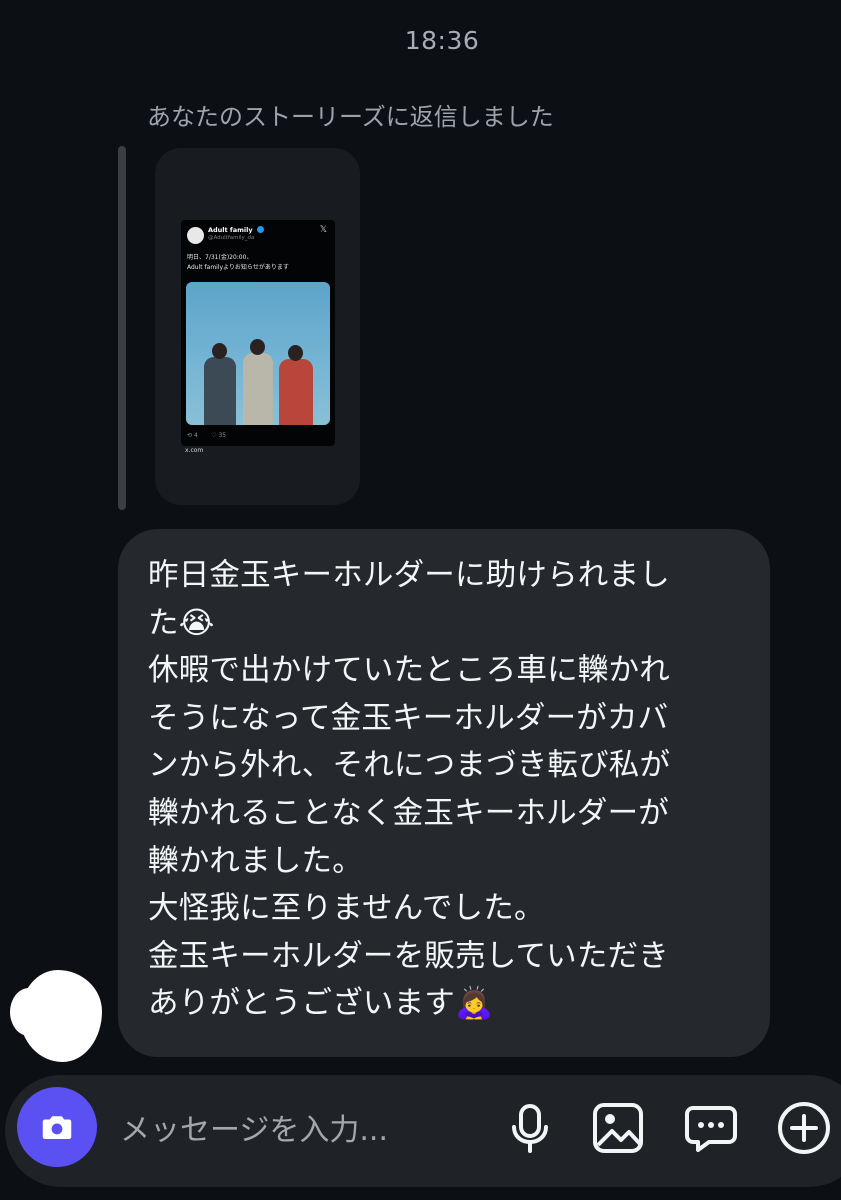 The image size is (841, 1200). I want to click on verified-badge-icon, so click(260, 229).